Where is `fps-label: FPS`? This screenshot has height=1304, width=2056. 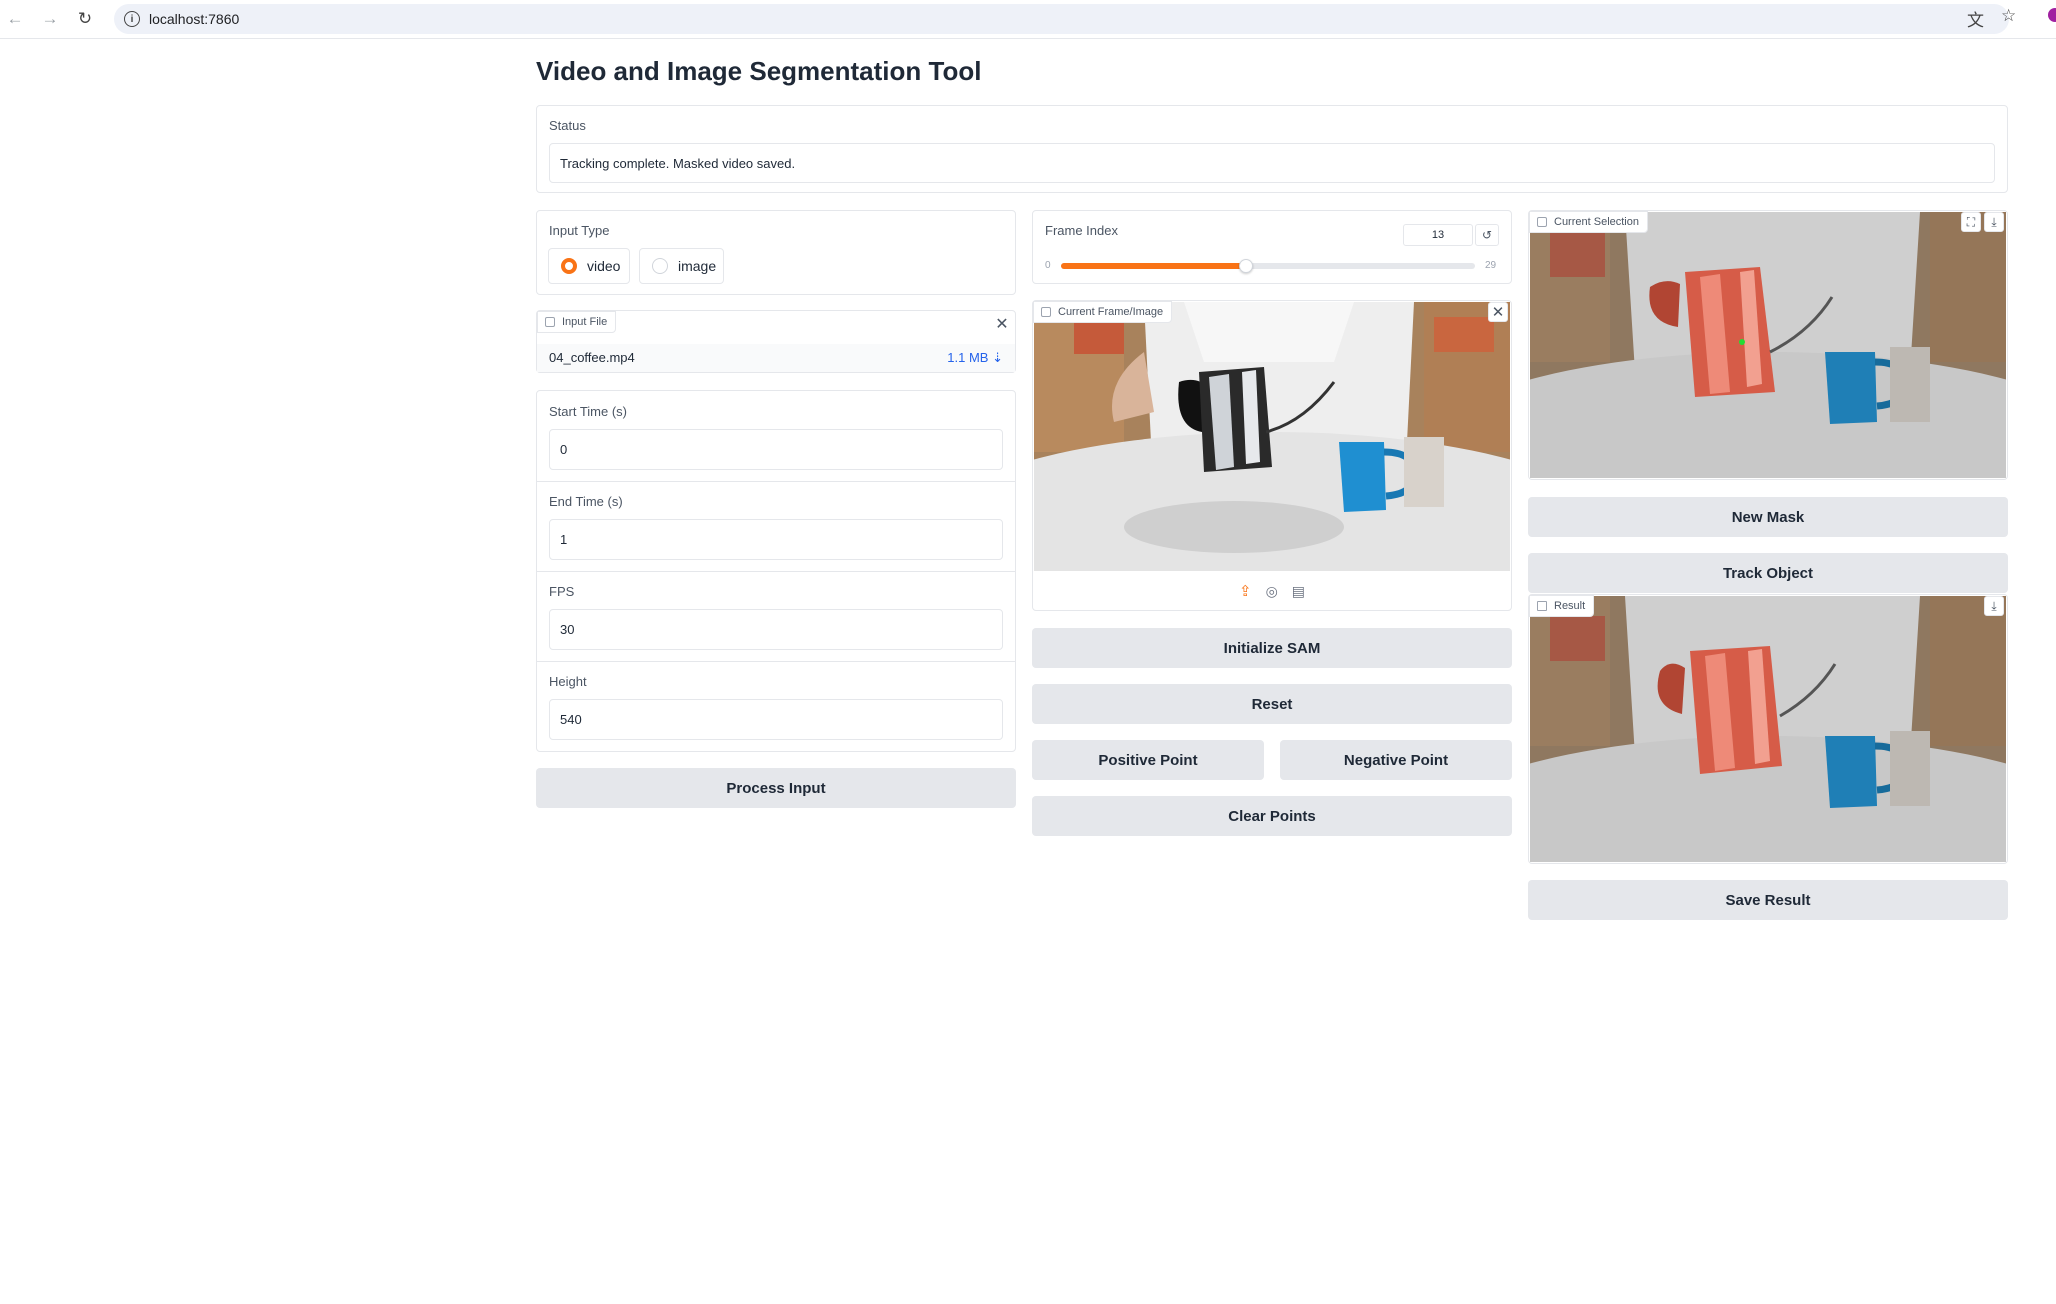
fps-label: FPS is located at coordinates (562, 591).